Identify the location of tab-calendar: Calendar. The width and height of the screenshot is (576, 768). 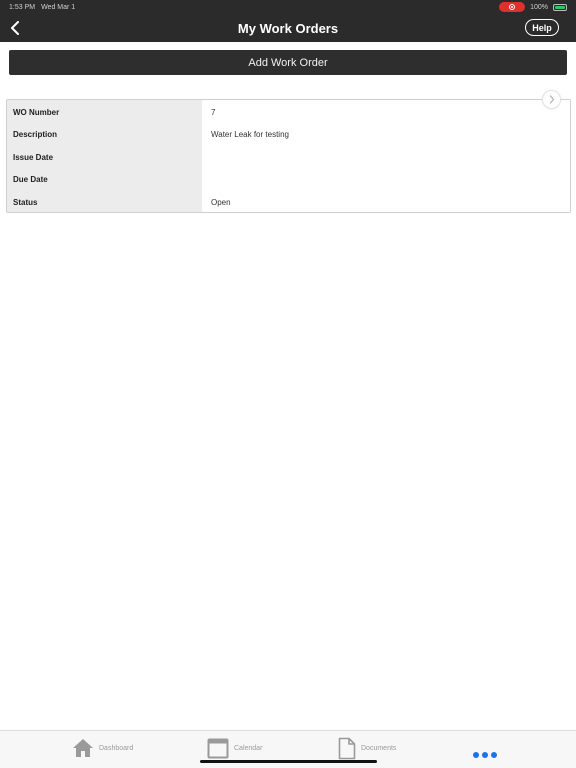
(234, 748).